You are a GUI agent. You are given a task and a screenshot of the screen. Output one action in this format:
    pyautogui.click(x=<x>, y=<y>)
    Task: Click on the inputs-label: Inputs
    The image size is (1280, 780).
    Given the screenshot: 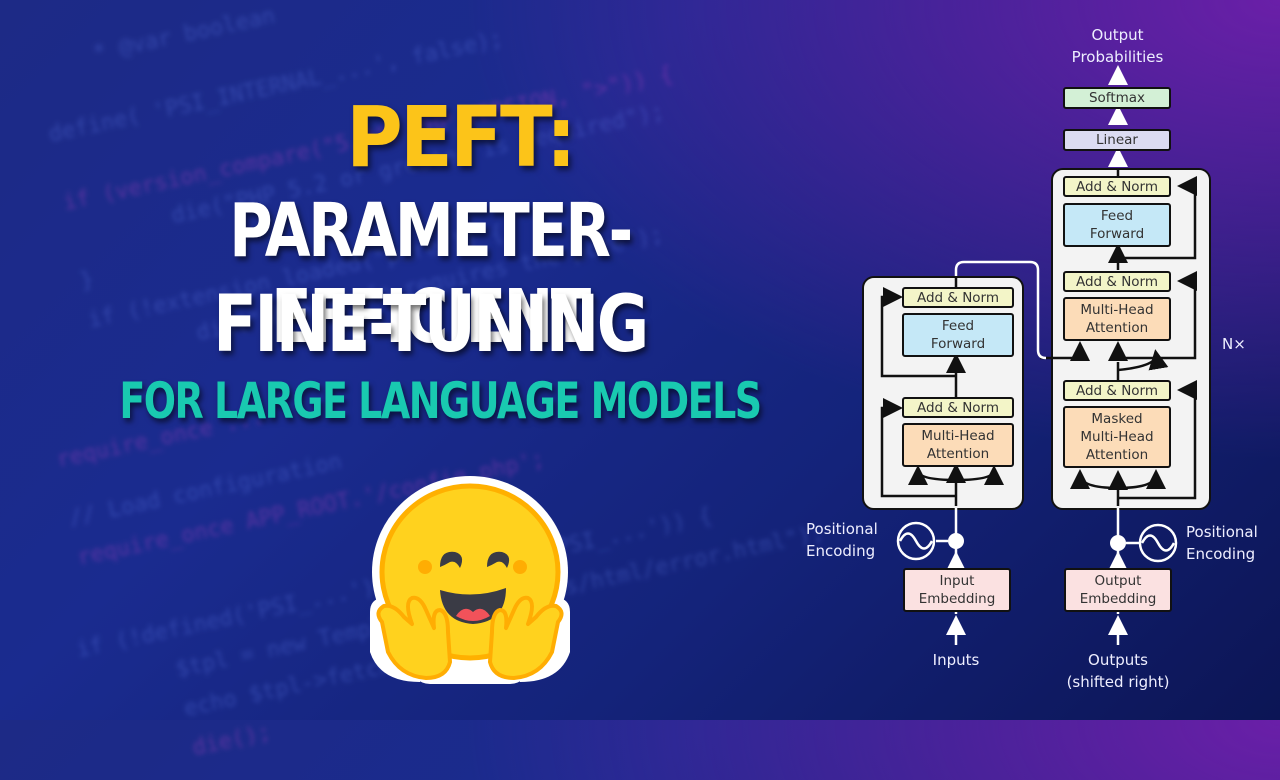 What is the action you would take?
    pyautogui.click(x=956, y=660)
    